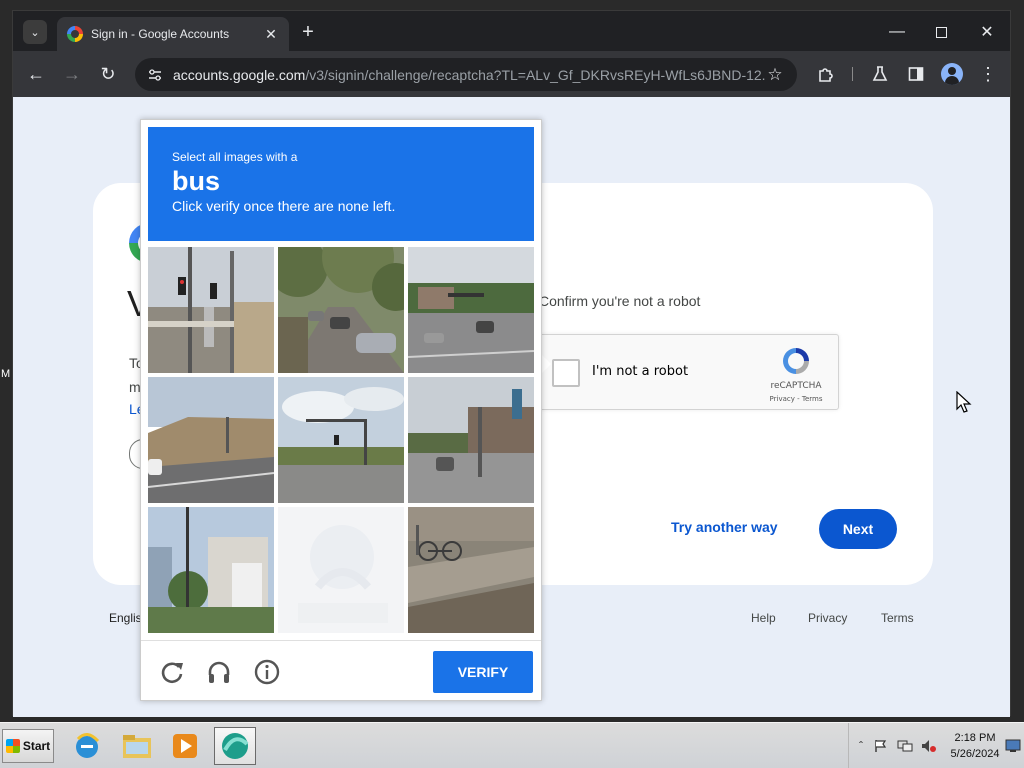 The height and width of the screenshot is (768, 1024). I want to click on chevron-down-icon: ⌄, so click(35, 32).